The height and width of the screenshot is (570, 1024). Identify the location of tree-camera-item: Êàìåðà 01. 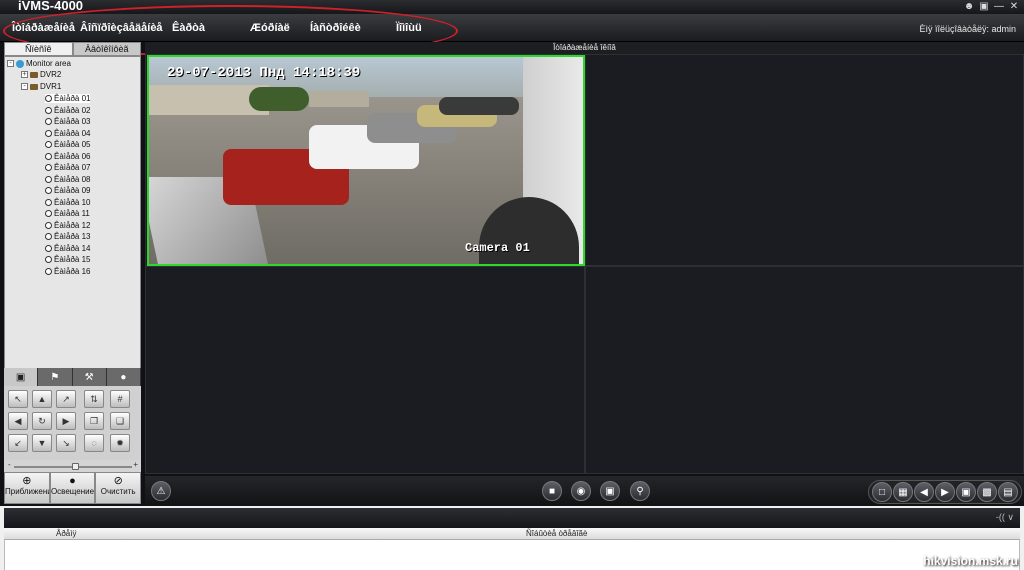
(68, 98).